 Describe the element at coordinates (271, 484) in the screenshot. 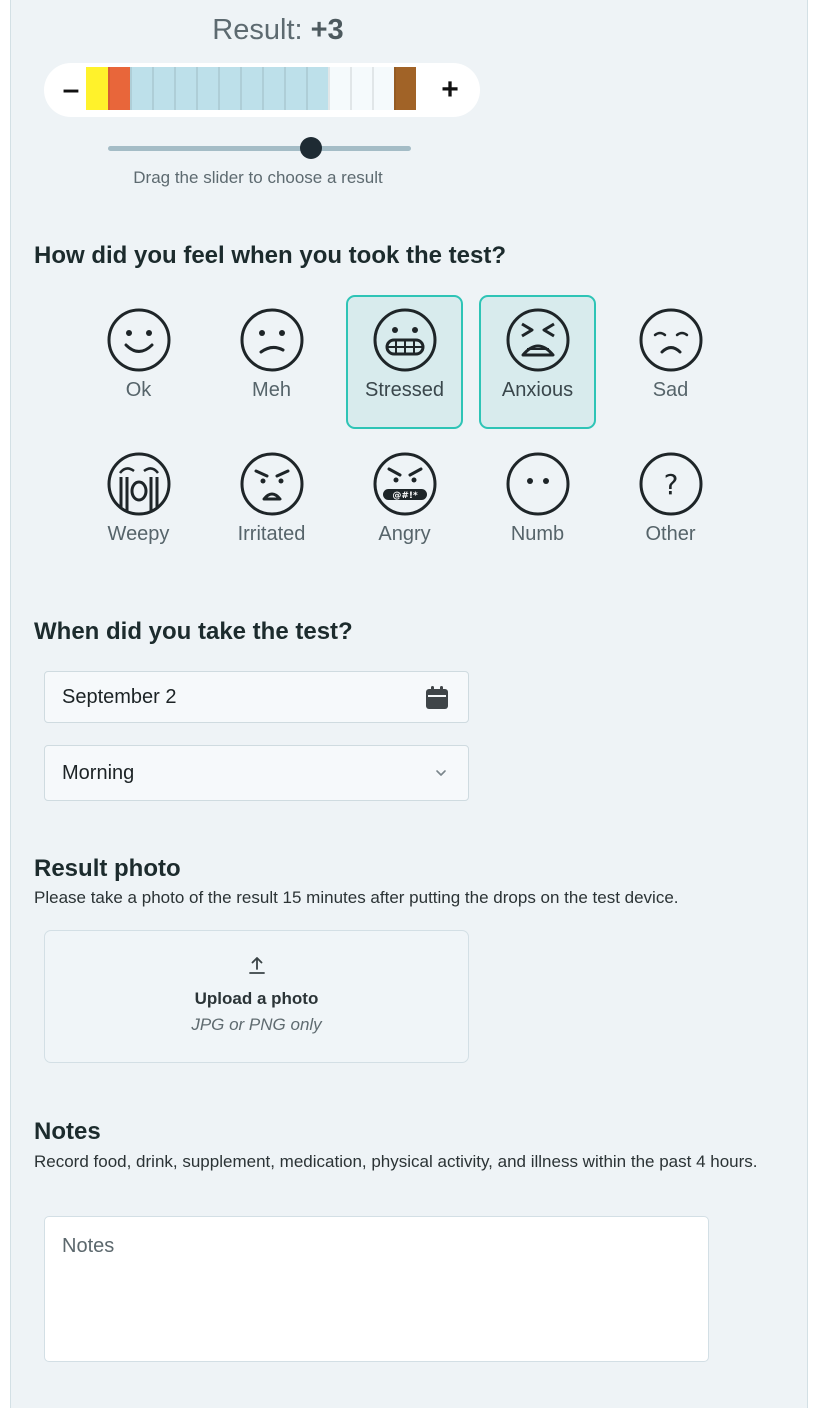

I see `irritated-face-icon` at that location.